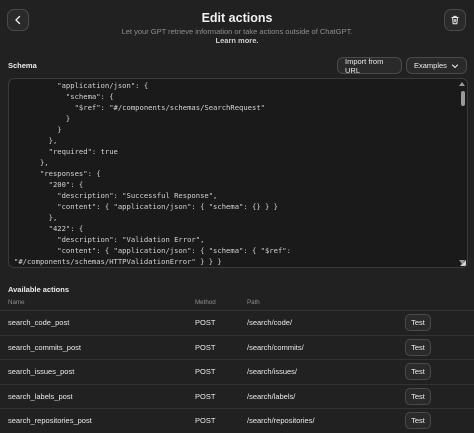 The height and width of the screenshot is (433, 474). Describe the element at coordinates (237, 40) in the screenshot. I see `learn-more-link: Learn more.` at that location.